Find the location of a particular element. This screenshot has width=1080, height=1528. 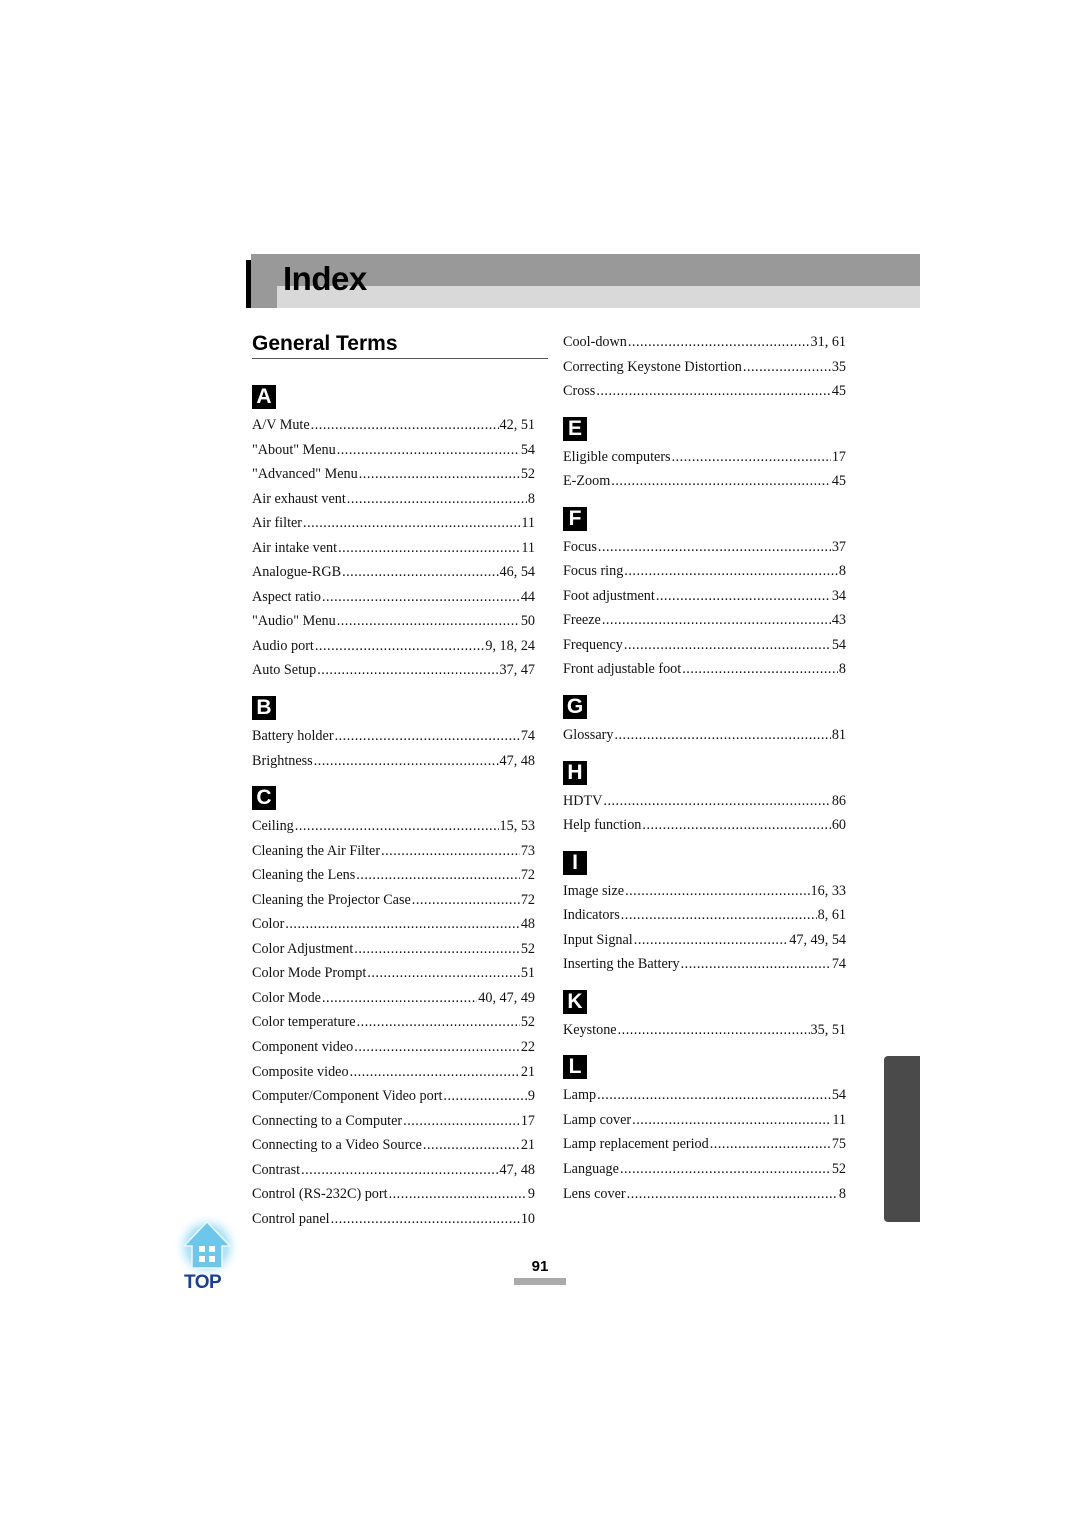

entry-pages: 35, 51 is located at coordinates (828, 1030).